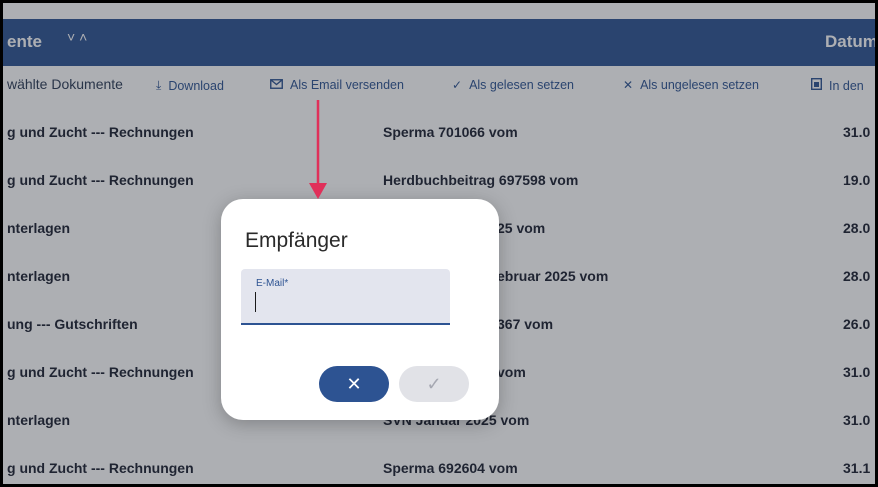 The height and width of the screenshot is (487, 878). Describe the element at coordinates (318, 149) in the screenshot. I see `annotation-arrow-icon` at that location.